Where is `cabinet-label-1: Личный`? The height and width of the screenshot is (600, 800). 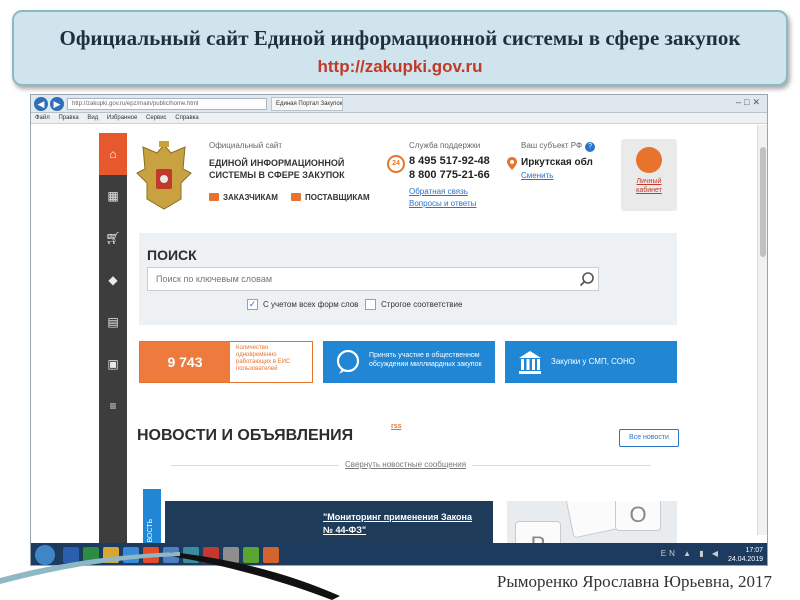
cabinet-label-1: Личный is located at coordinates (649, 181).